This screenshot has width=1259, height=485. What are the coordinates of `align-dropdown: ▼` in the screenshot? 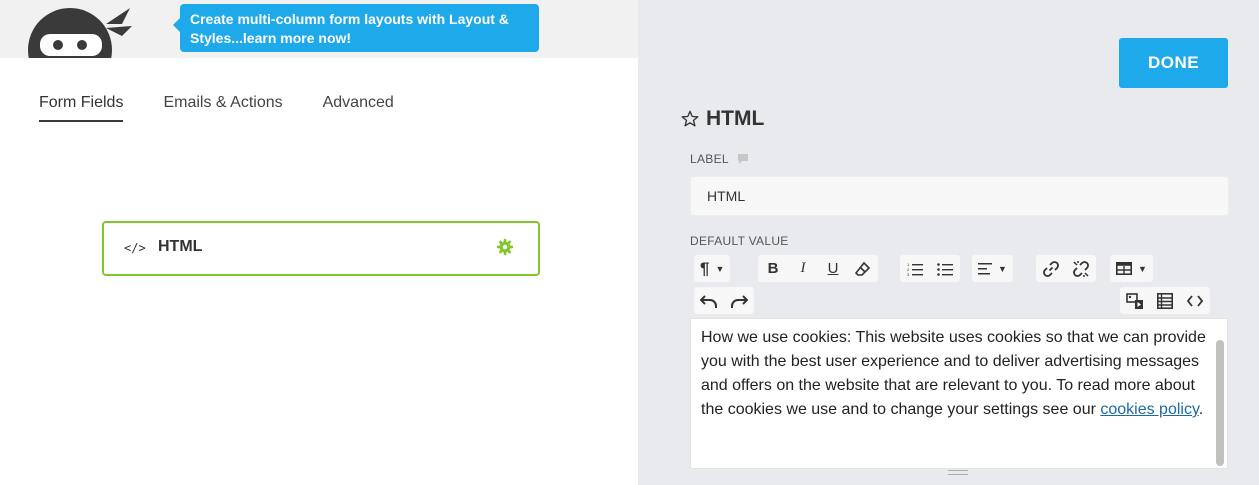 It's located at (992, 268).